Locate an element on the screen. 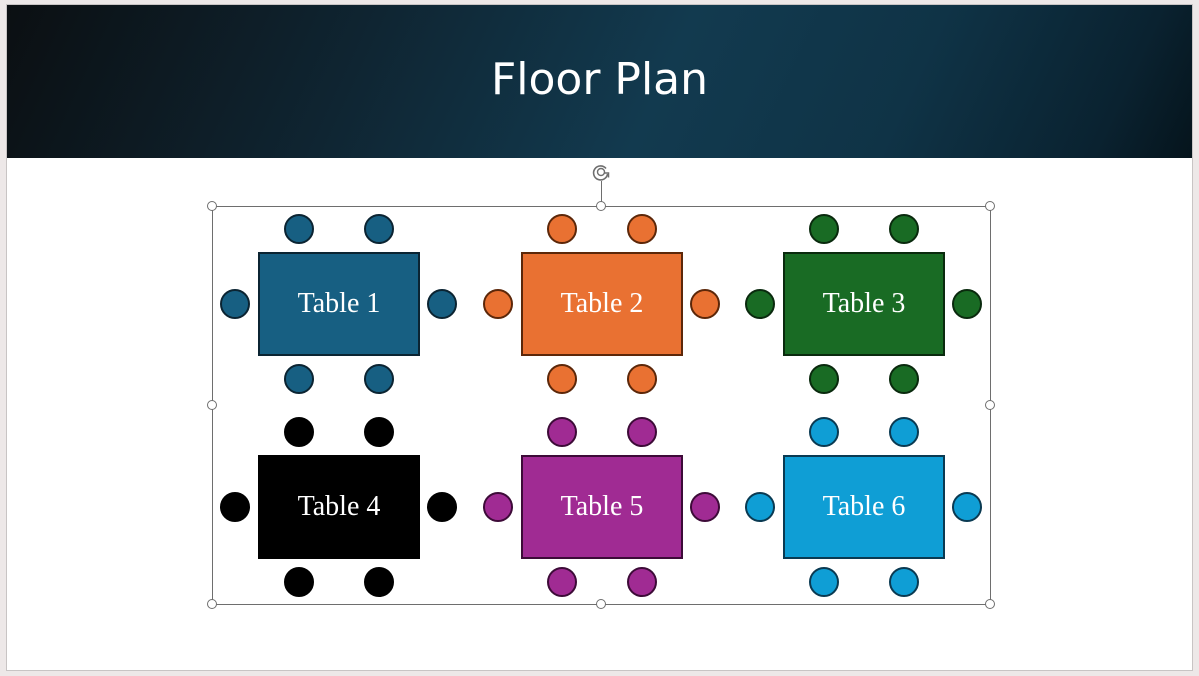  table-label: Table 1 is located at coordinates (339, 303).